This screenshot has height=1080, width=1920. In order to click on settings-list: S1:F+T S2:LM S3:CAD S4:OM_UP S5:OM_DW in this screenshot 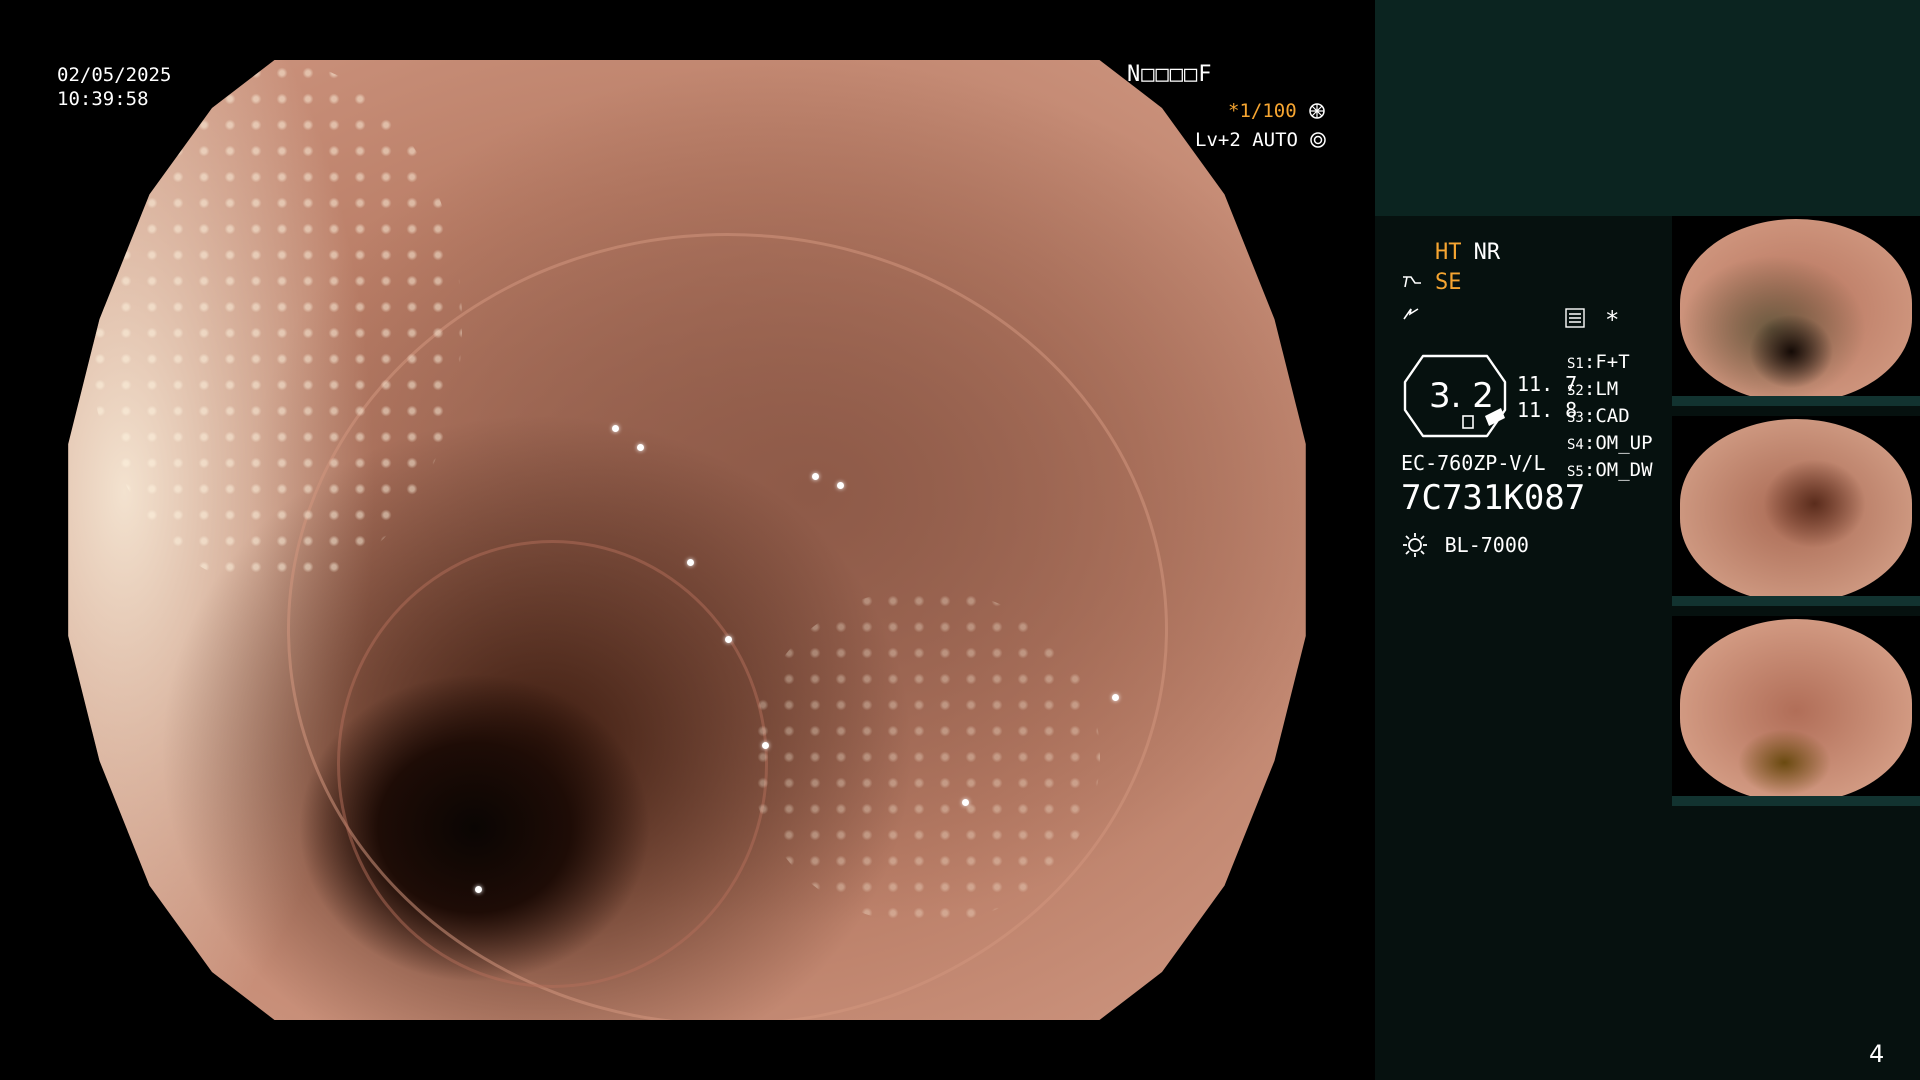, I will do `click(1610, 417)`.